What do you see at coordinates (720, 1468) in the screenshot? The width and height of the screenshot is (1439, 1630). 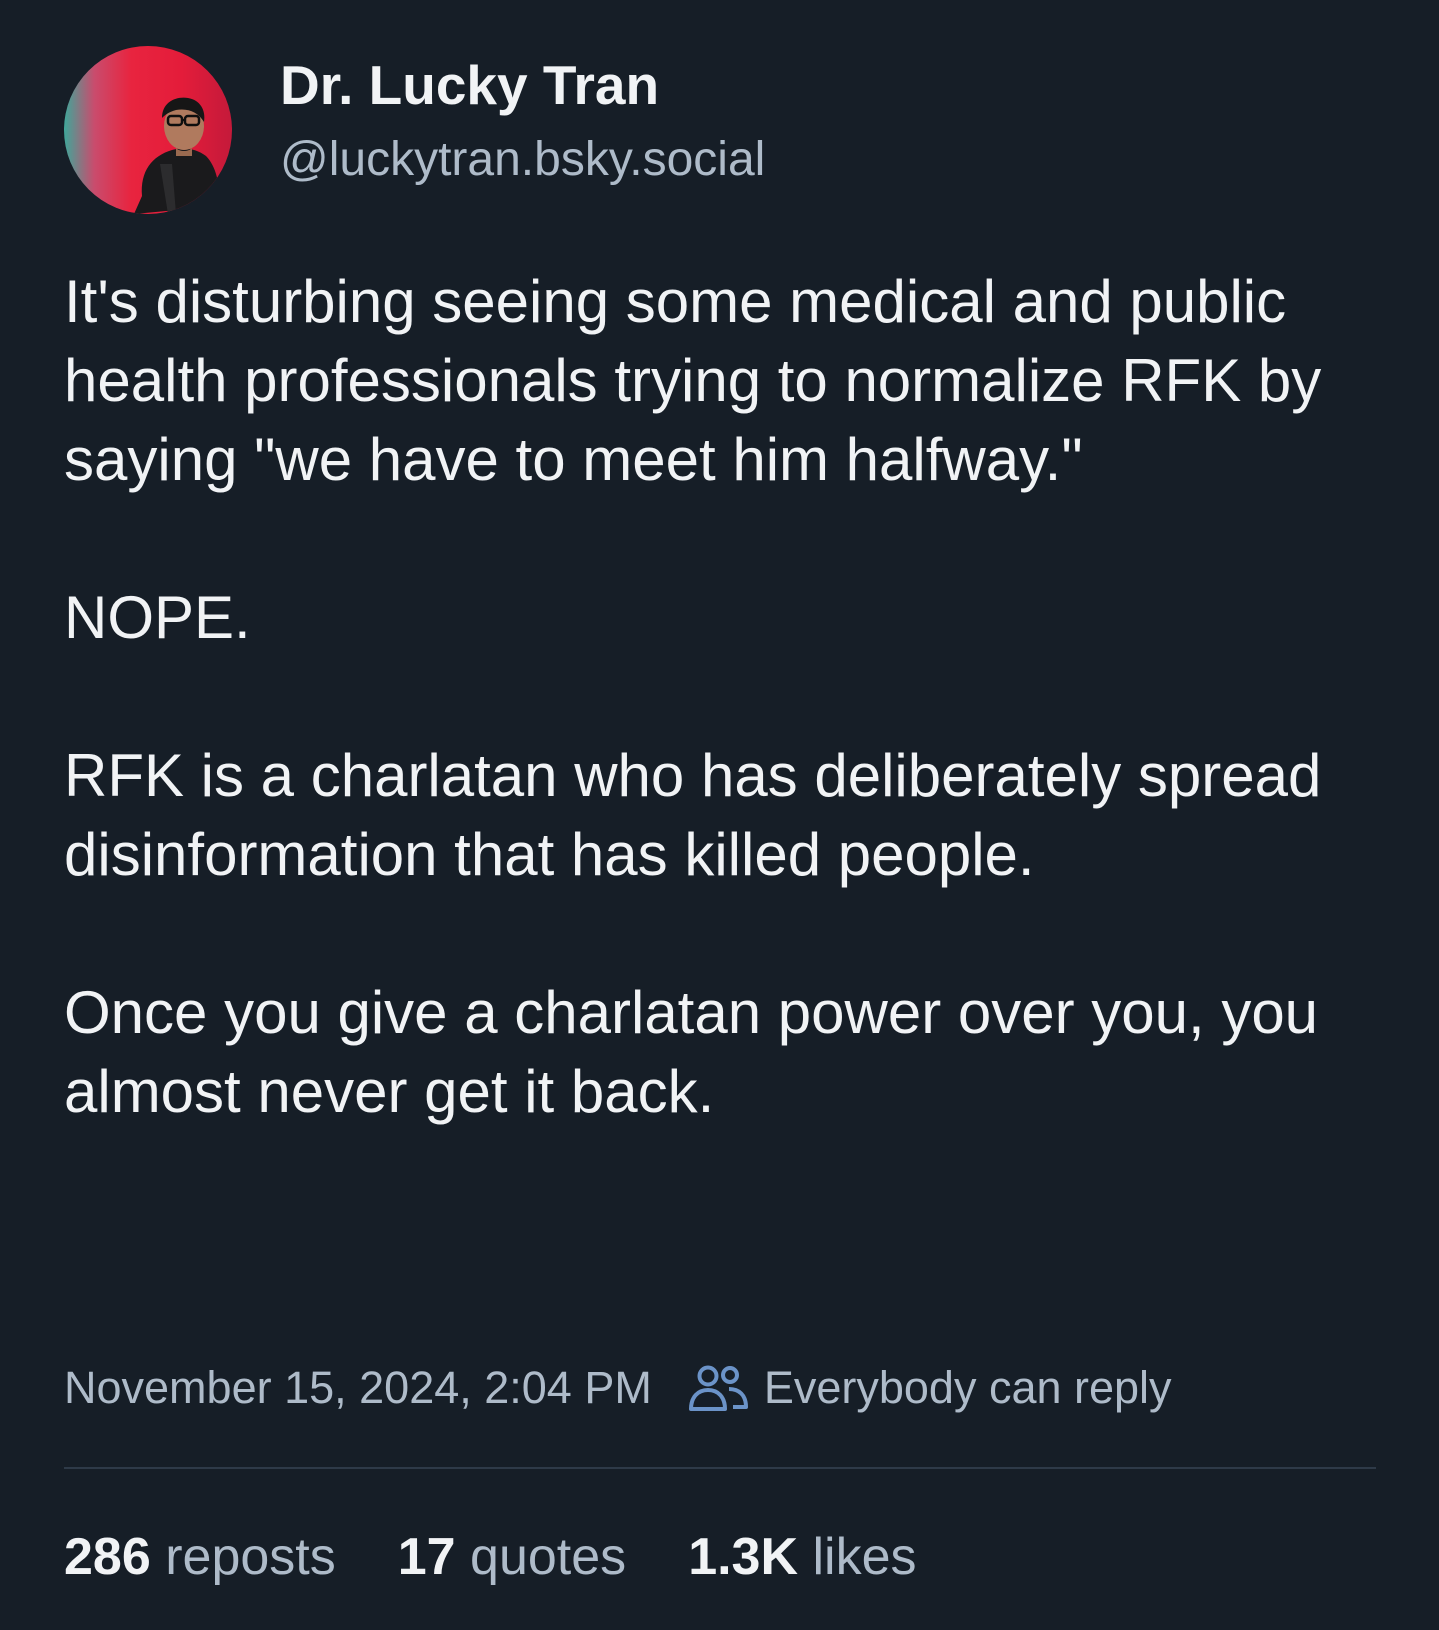 I see `divider` at bounding box center [720, 1468].